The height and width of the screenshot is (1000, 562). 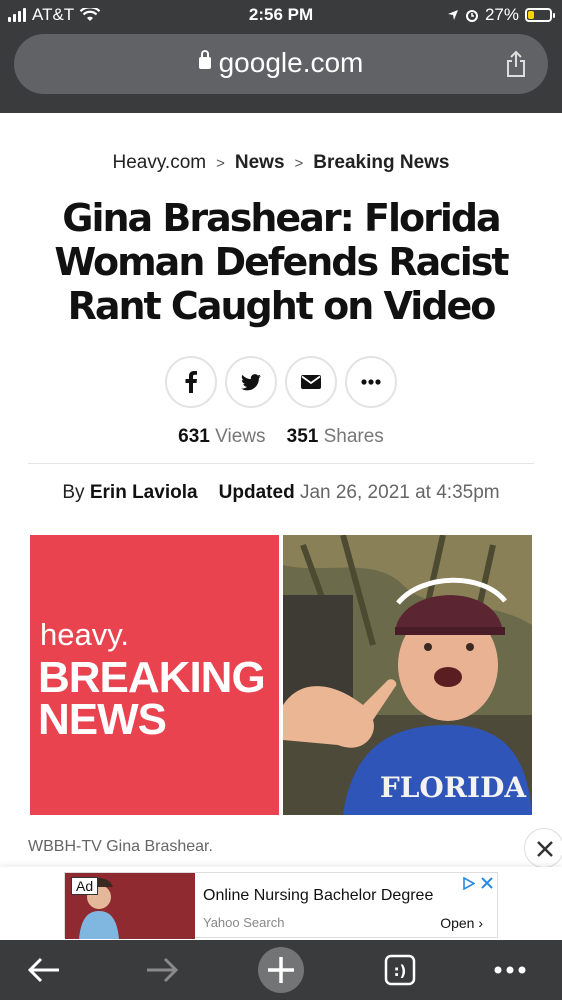 What do you see at coordinates (291, 62) in the screenshot?
I see `url-domain: google.com` at bounding box center [291, 62].